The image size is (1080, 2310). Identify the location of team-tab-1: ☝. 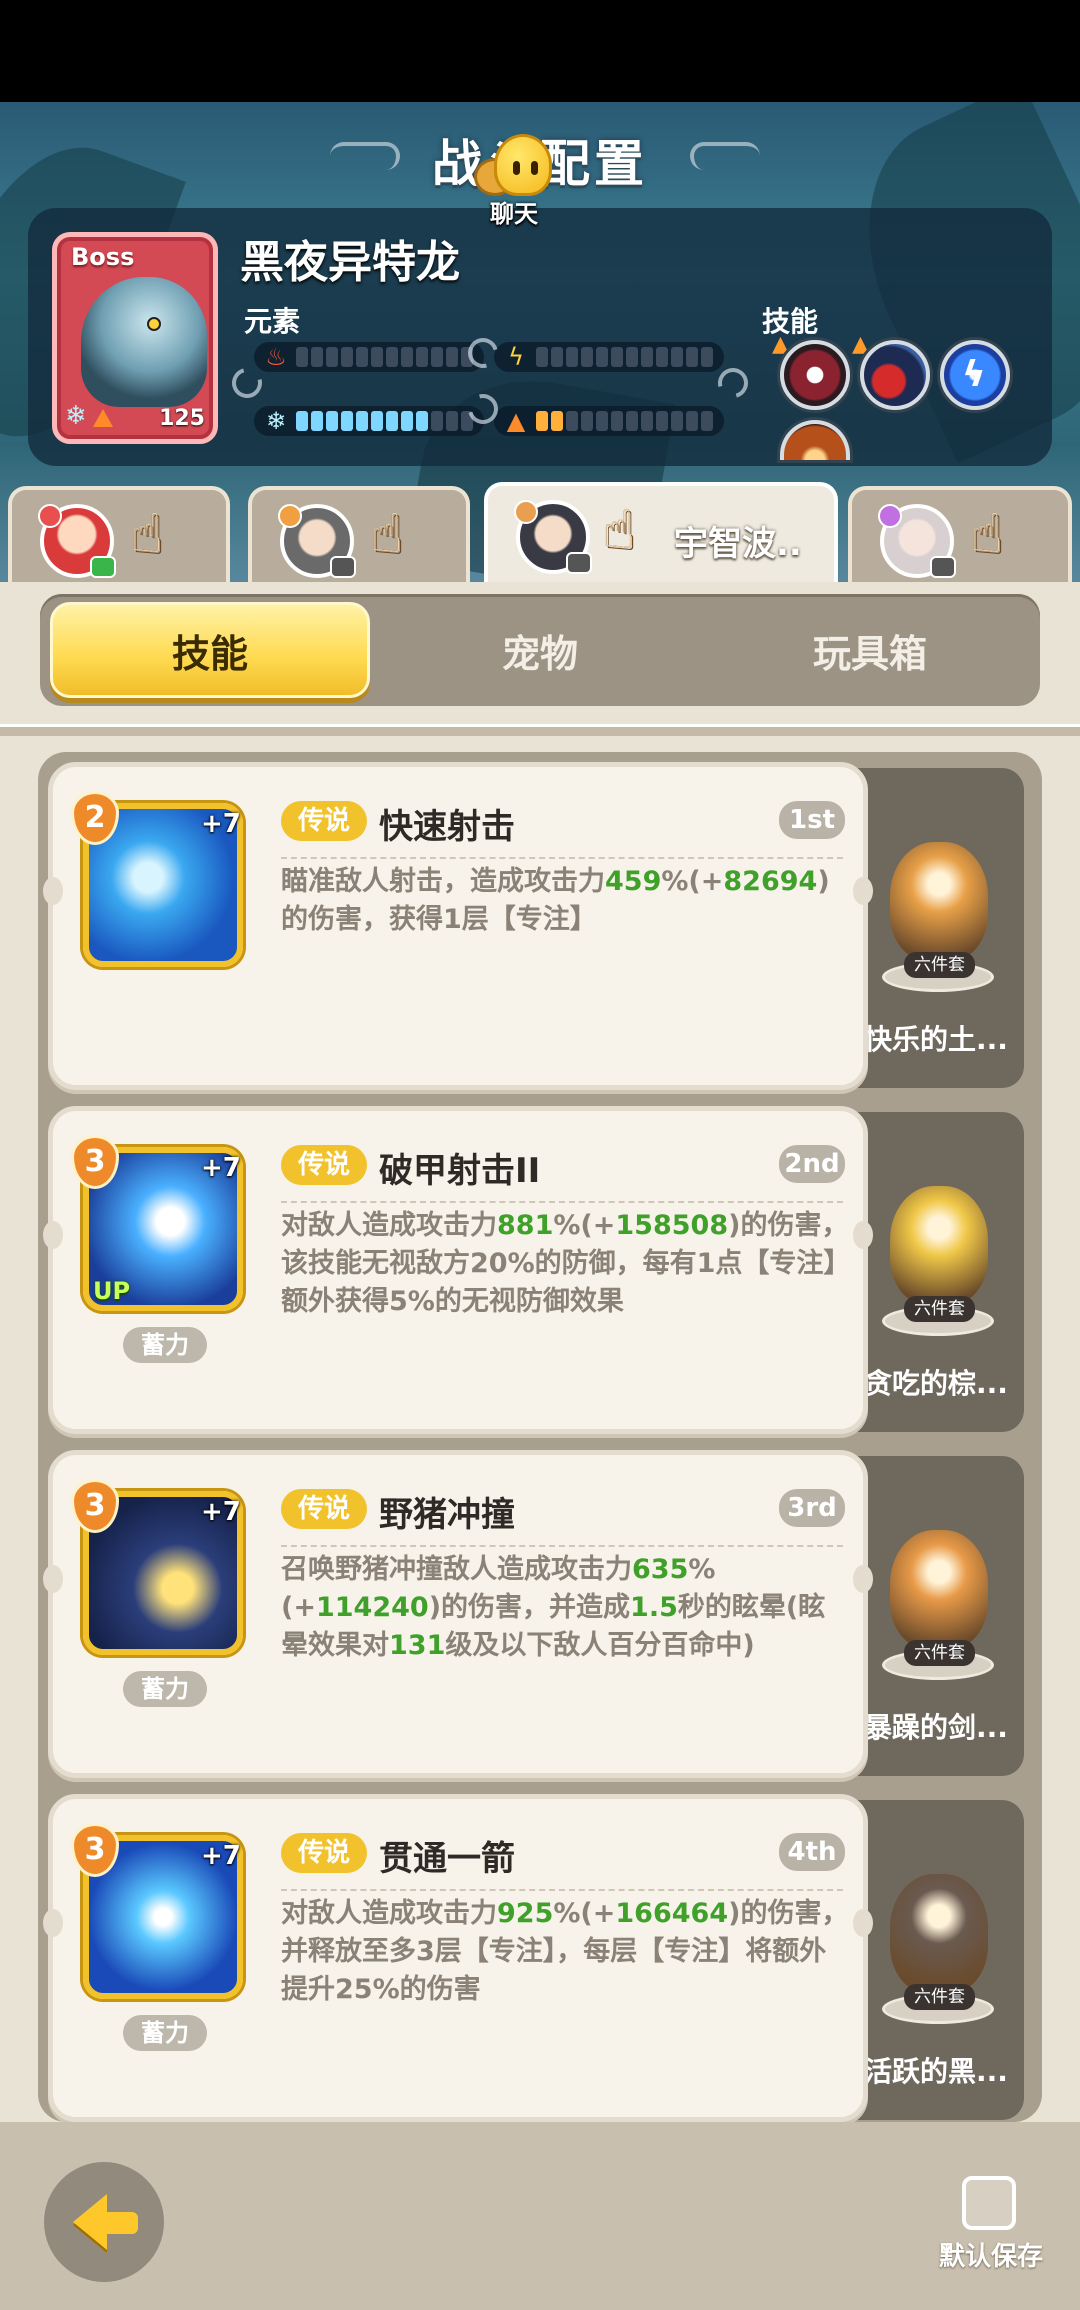
(119, 534).